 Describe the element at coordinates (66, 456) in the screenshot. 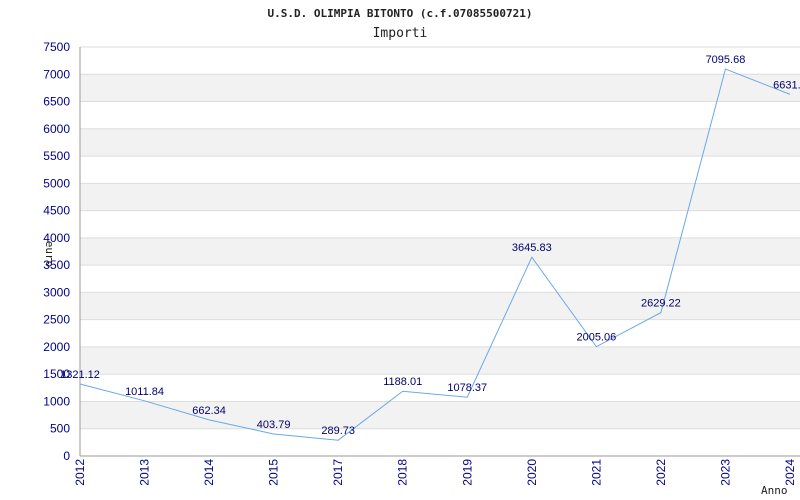

I see `y-tick-label: 0` at that location.